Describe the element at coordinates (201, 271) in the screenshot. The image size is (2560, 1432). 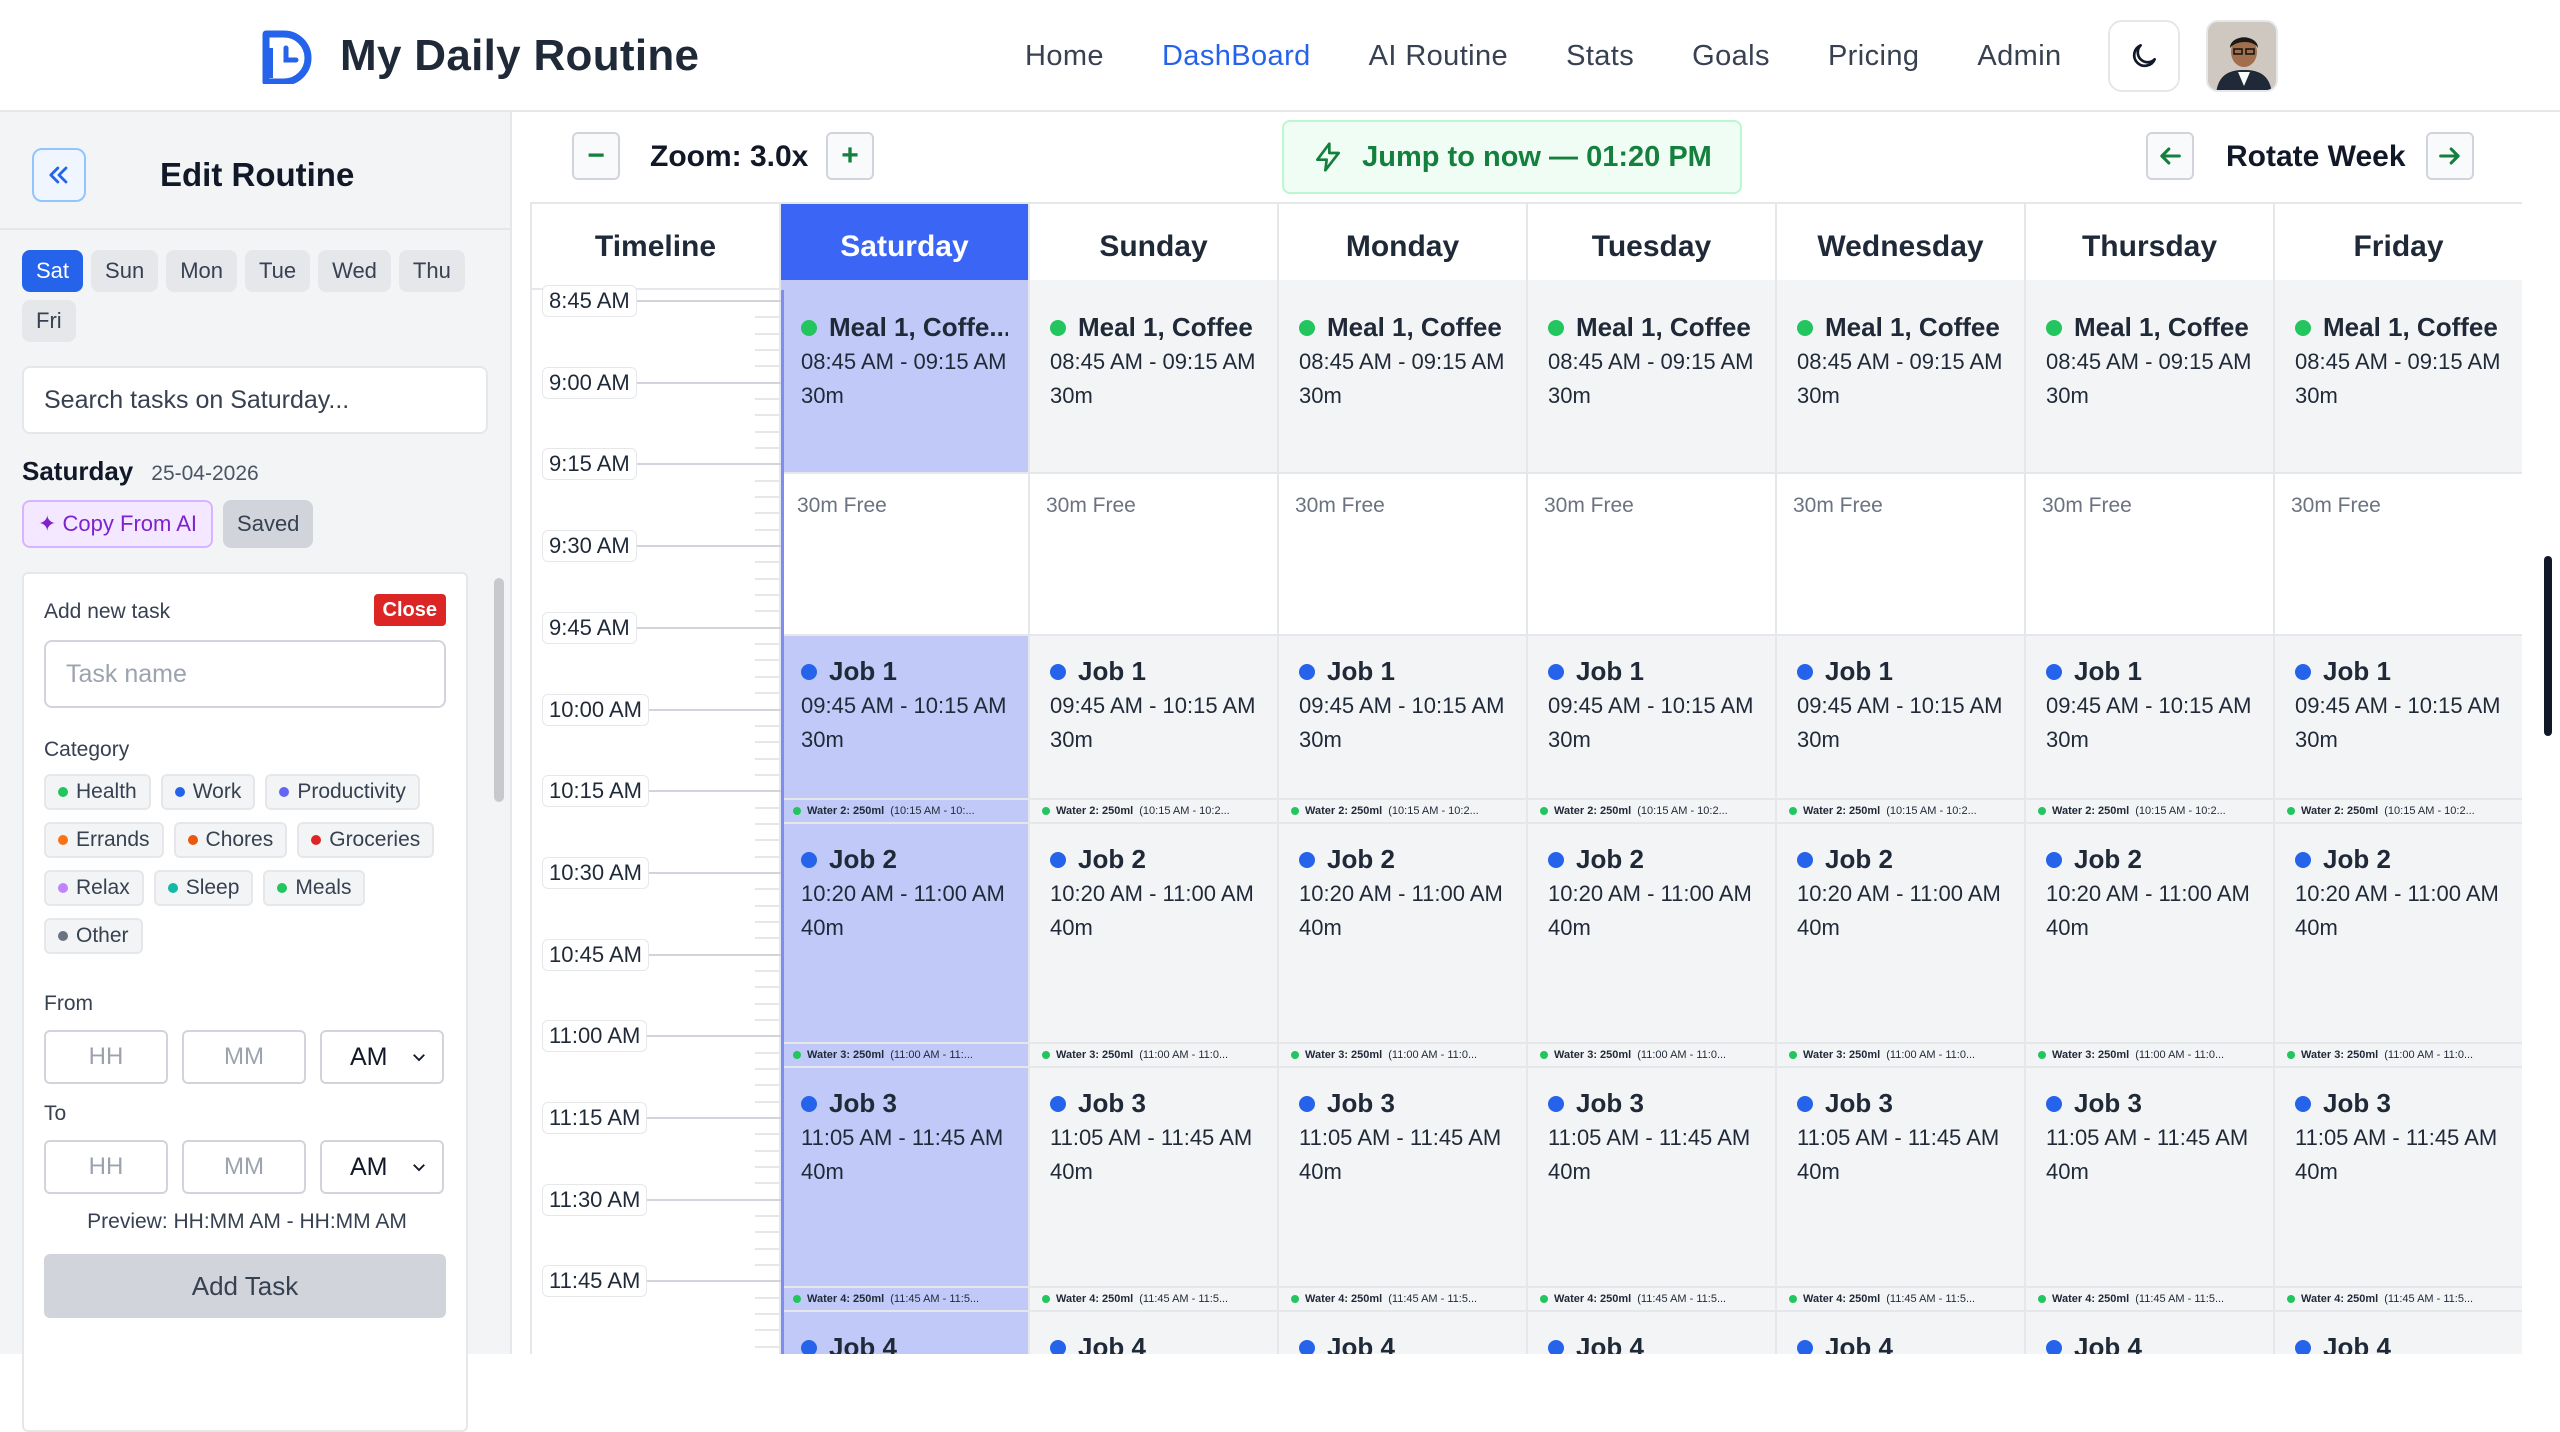
I see `day-chip-mon: Mon` at that location.